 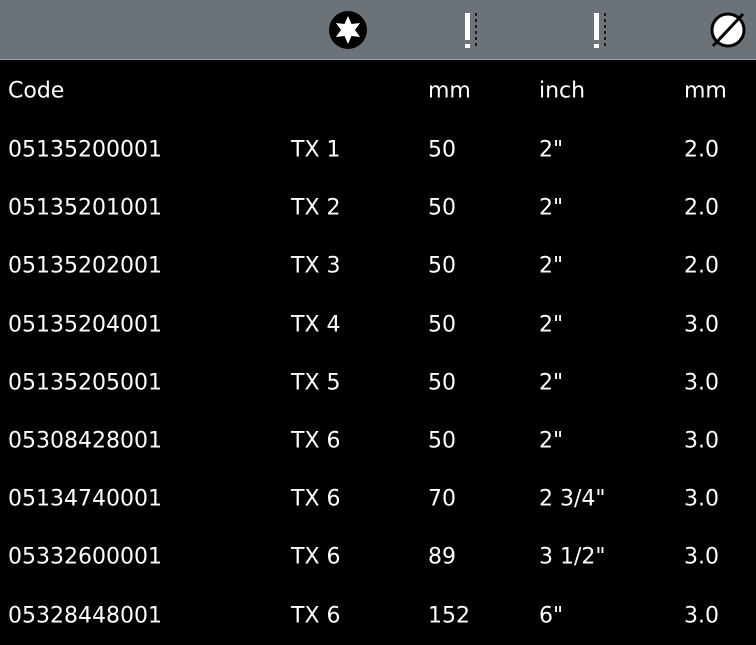 What do you see at coordinates (85, 266) in the screenshot?
I see `code-cell: 05135202001` at bounding box center [85, 266].